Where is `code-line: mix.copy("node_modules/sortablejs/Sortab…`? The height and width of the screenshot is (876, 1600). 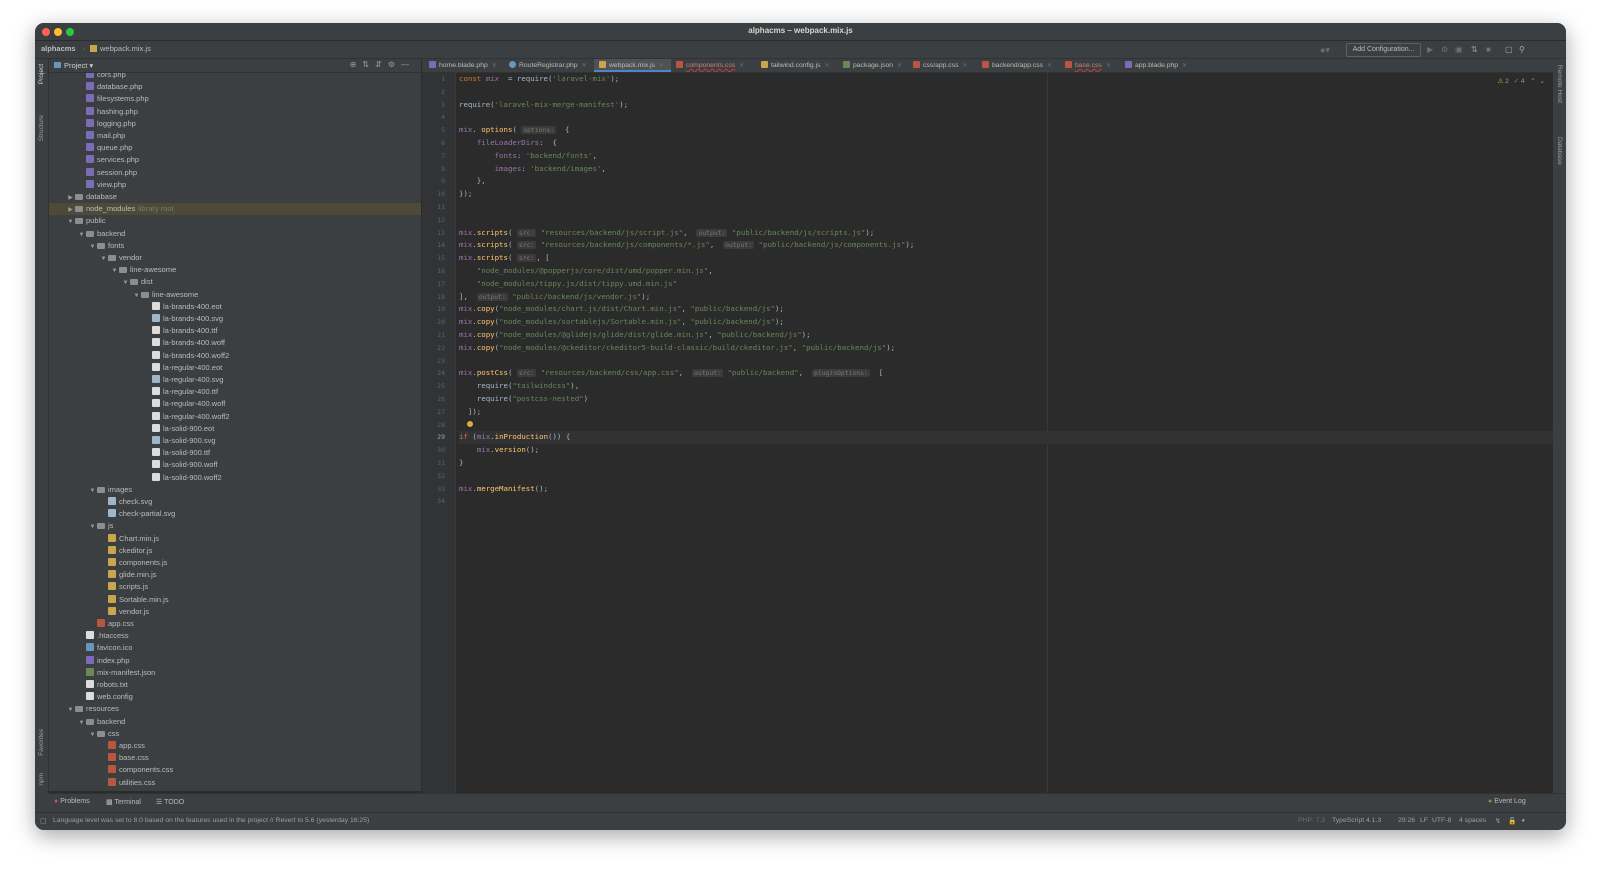 code-line: mix.copy("node_modules/sortablejs/Sortab… is located at coordinates (1006, 322).